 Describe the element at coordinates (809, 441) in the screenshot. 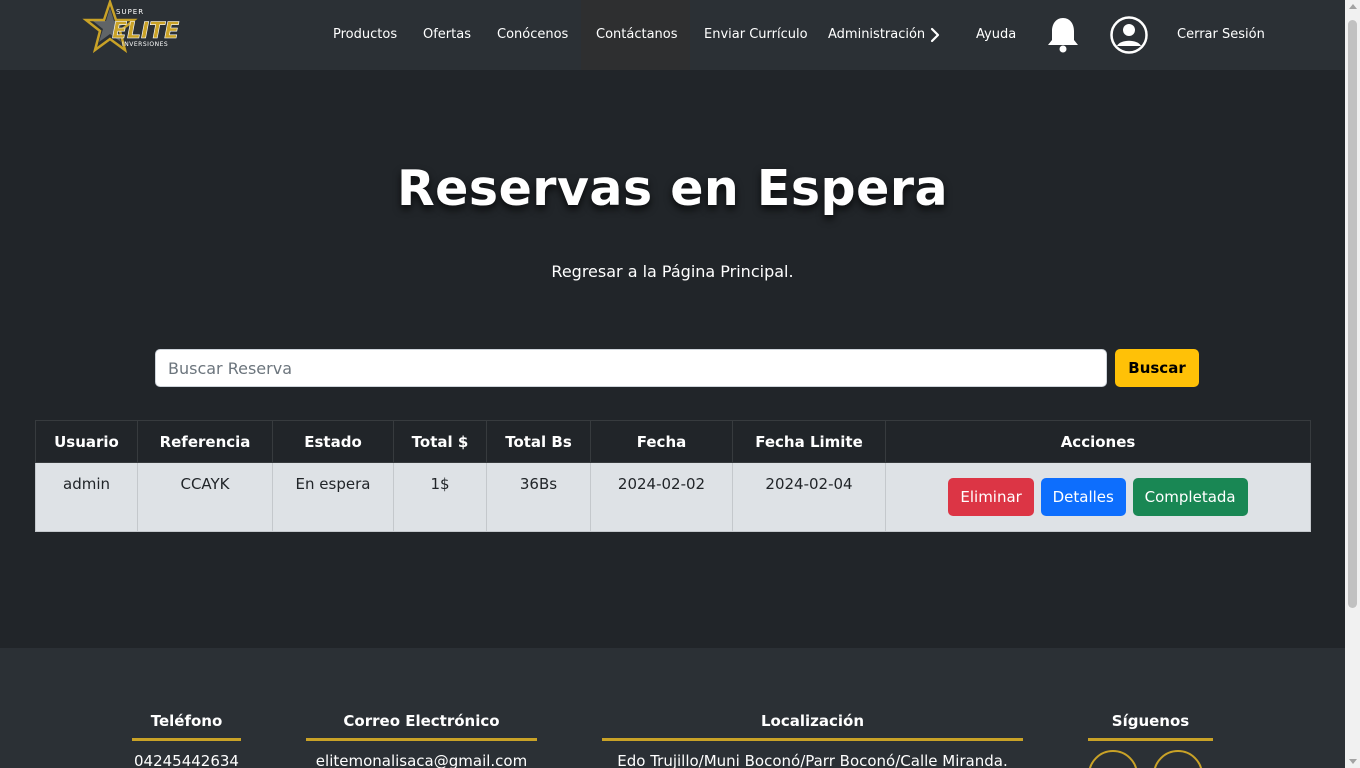

I see `col-fecha-limite: Fecha Limite` at that location.